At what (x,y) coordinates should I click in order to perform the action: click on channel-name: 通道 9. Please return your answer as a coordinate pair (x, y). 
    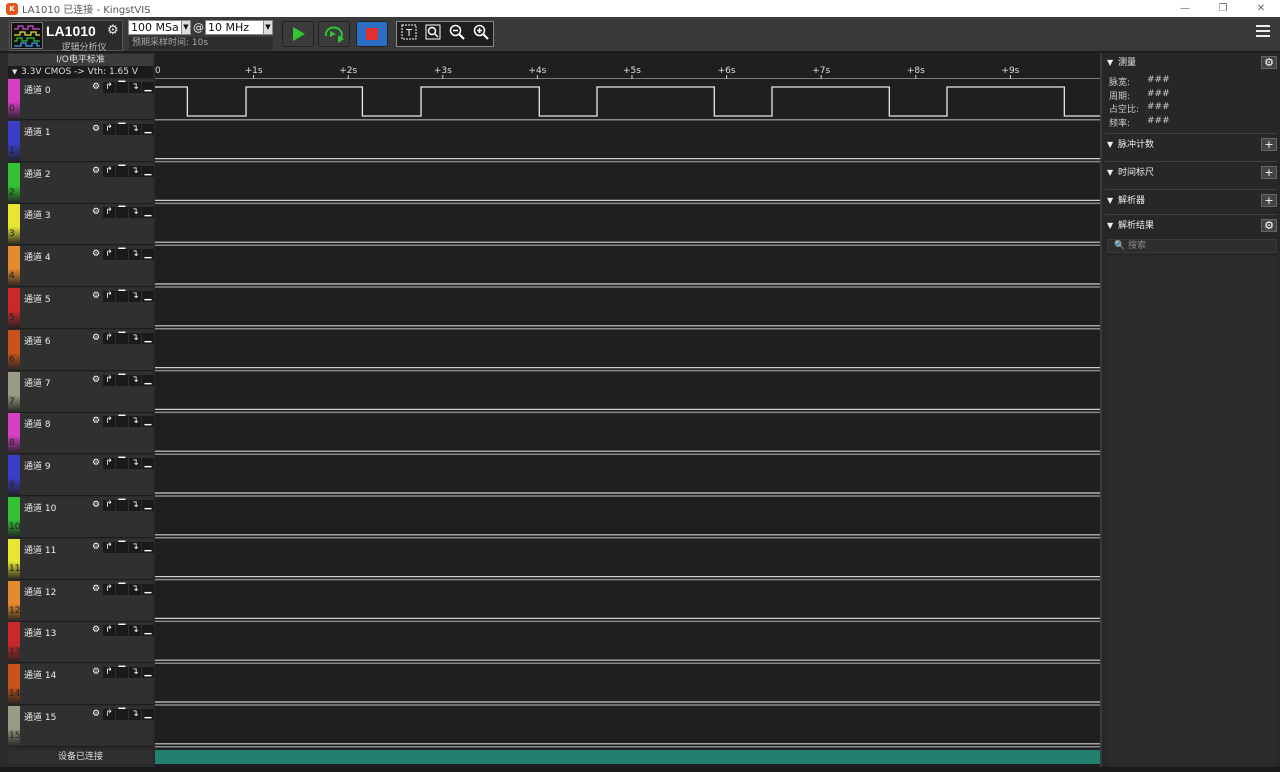
    Looking at the image, I should click on (37, 465).